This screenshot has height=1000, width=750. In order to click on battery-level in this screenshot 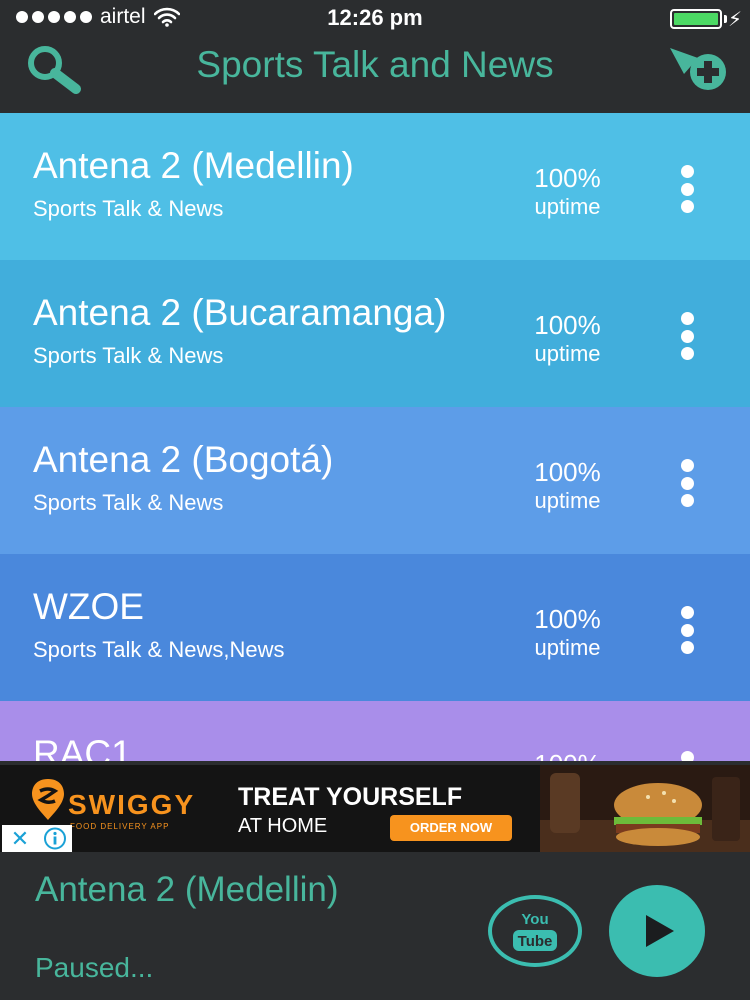, I will do `click(696, 19)`.